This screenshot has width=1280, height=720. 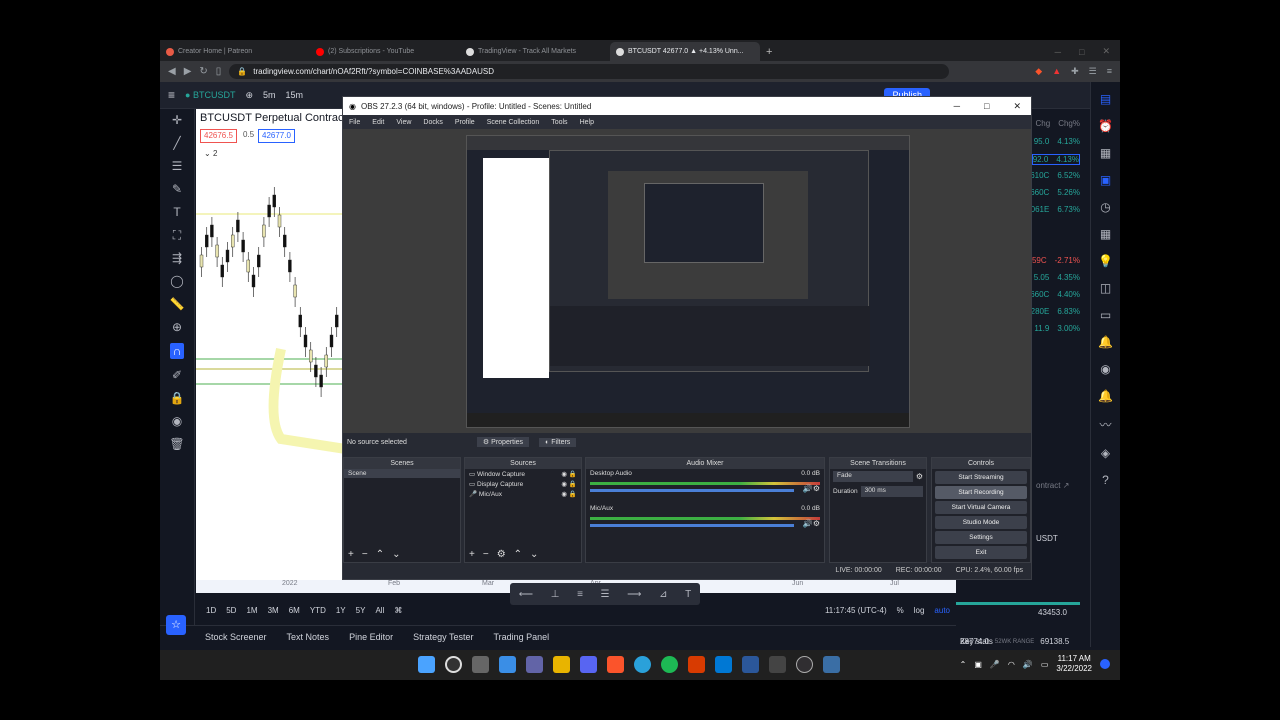 I want to click on watchlist-icon: ▤, so click(x=1105, y=99).